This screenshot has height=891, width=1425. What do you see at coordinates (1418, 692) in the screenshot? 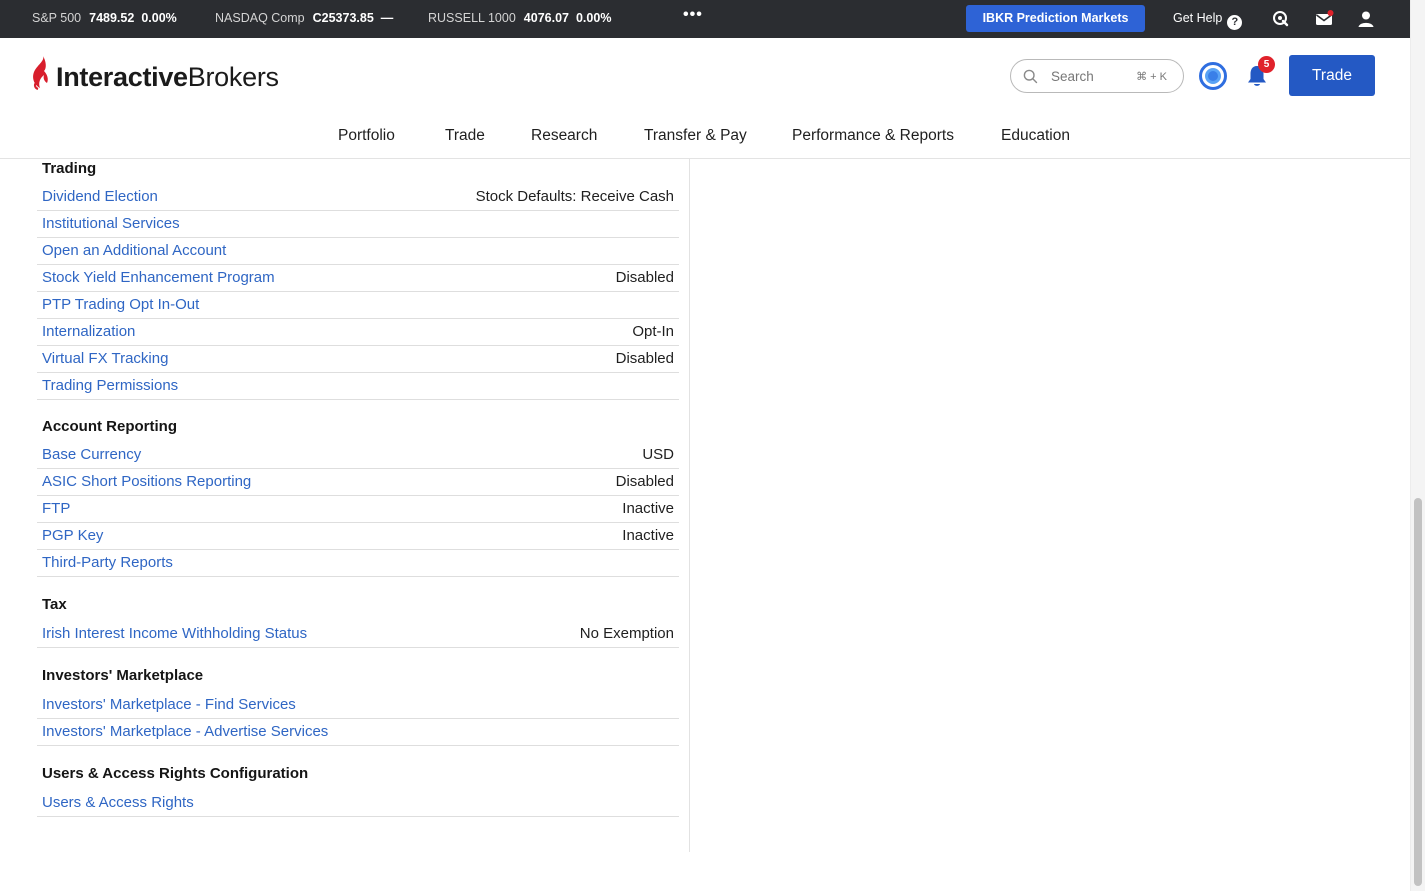
I see `scrollbar-thumb` at bounding box center [1418, 692].